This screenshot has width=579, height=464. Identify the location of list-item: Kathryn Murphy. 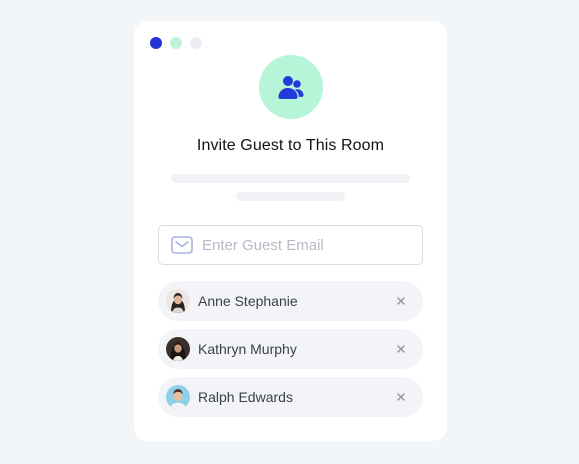
(290, 349).